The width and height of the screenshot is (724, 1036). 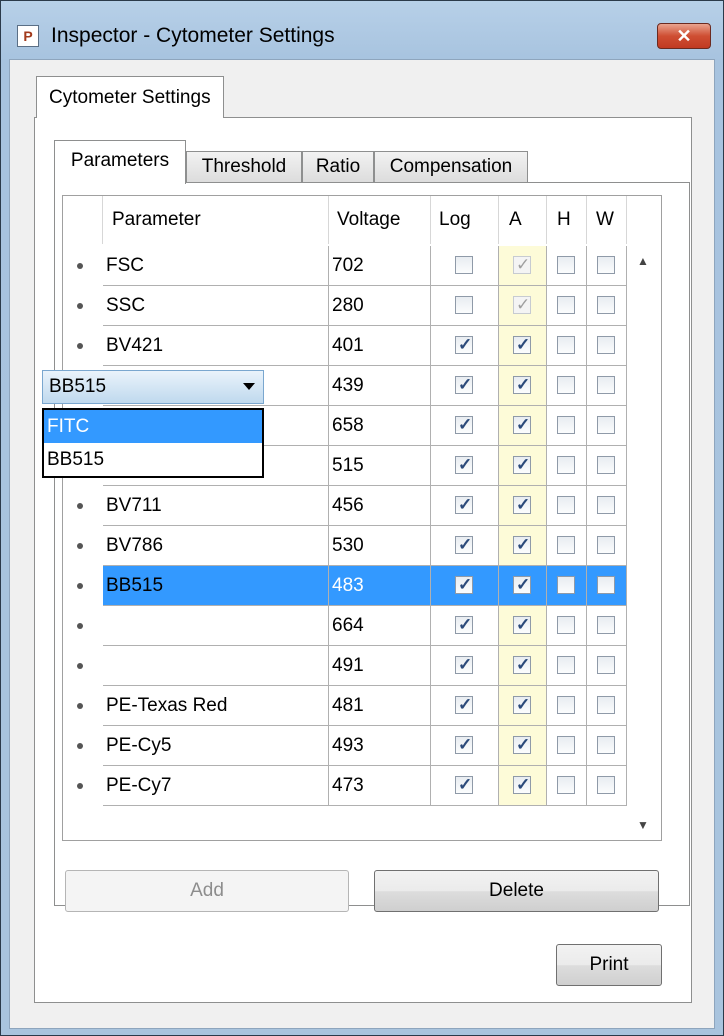 What do you see at coordinates (465, 220) in the screenshot?
I see `column-header-log: Log` at bounding box center [465, 220].